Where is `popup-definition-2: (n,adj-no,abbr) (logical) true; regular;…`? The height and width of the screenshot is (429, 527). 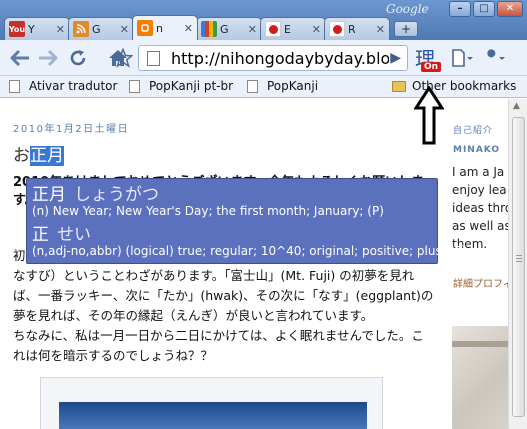
popup-definition-2: (n,adj-no,abbr) (logical) true; regular;… is located at coordinates (249, 251).